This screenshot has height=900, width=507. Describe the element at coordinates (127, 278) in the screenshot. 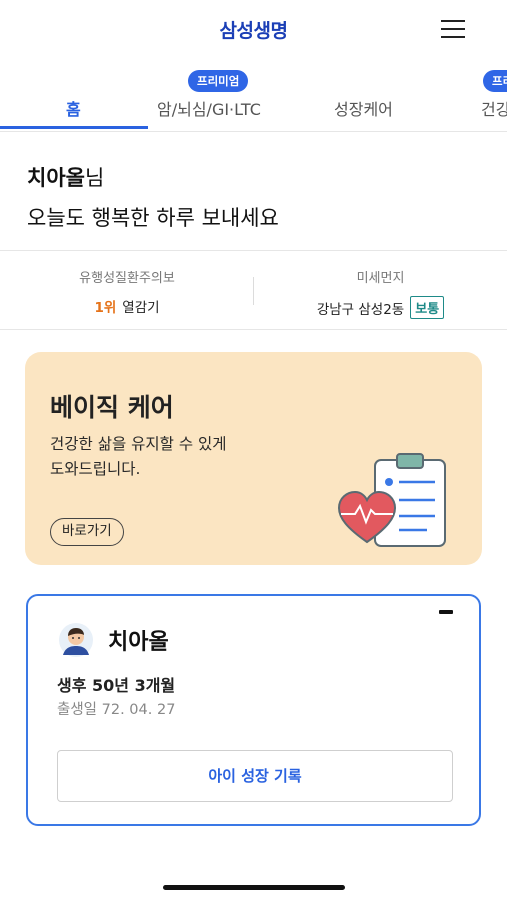

I see `disease-alert-label: 유행성질환주의보` at that location.